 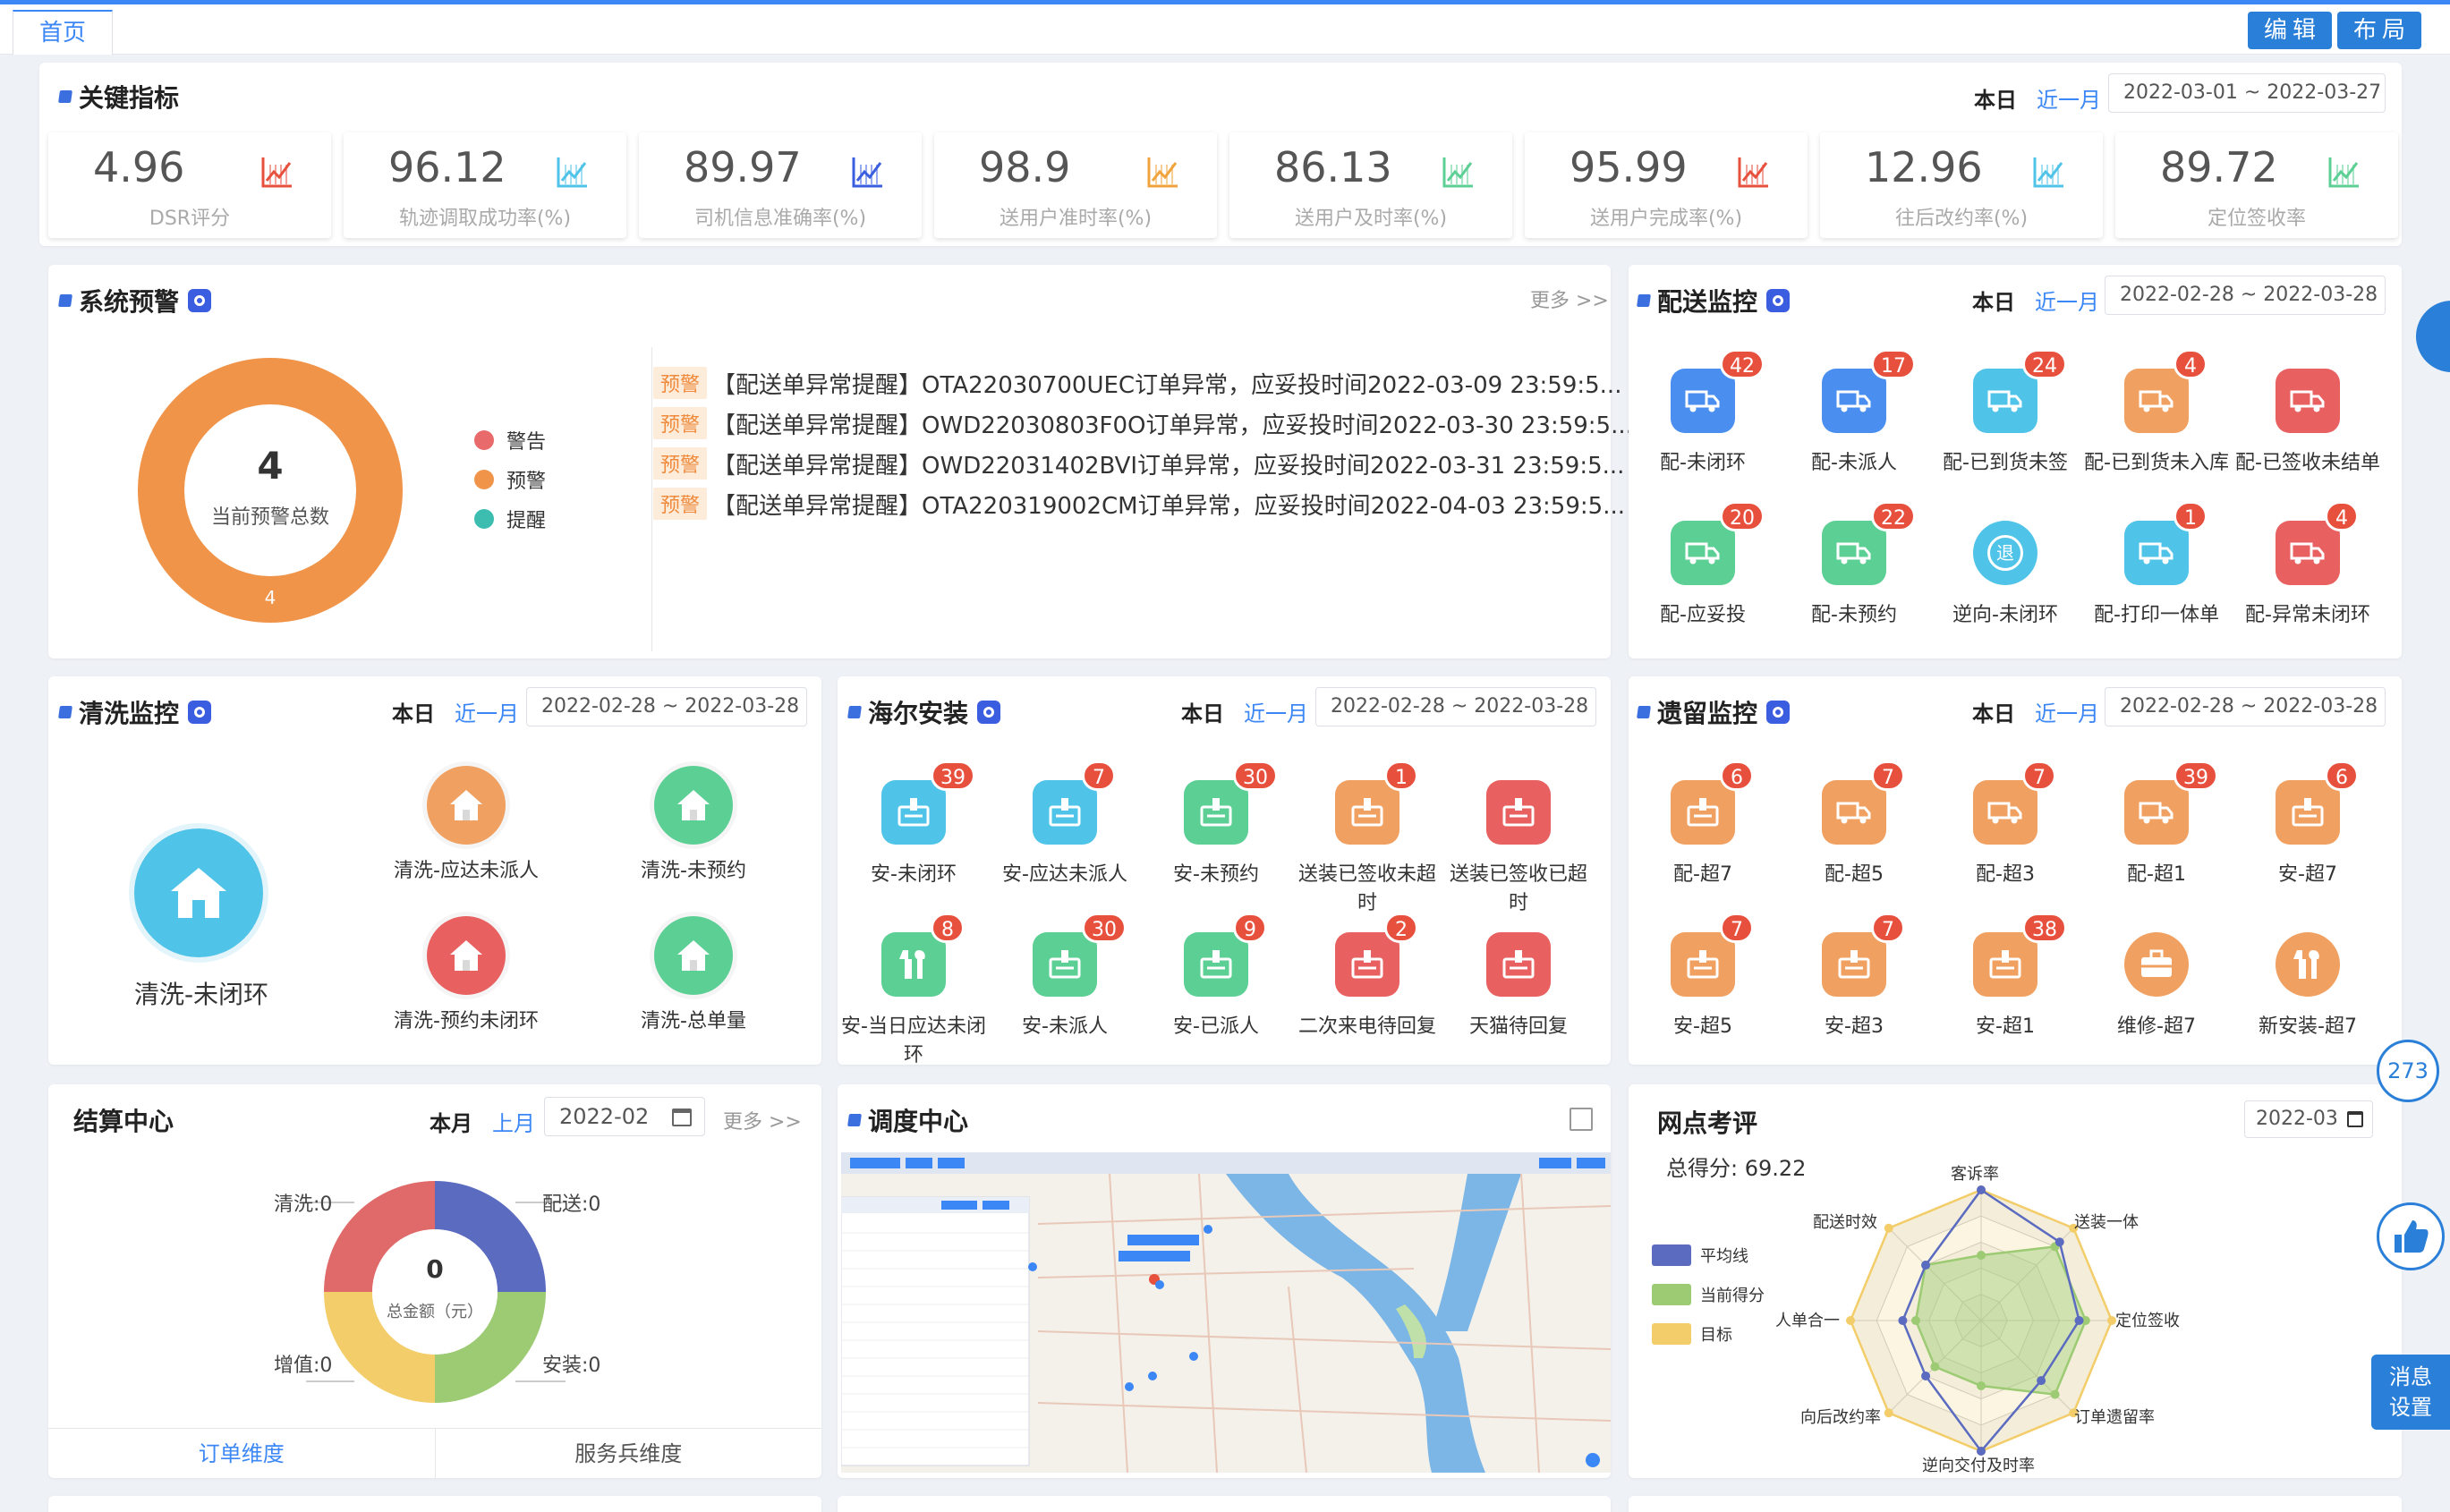 I want to click on tile-label: 清洗-未预约, so click(x=693, y=871).